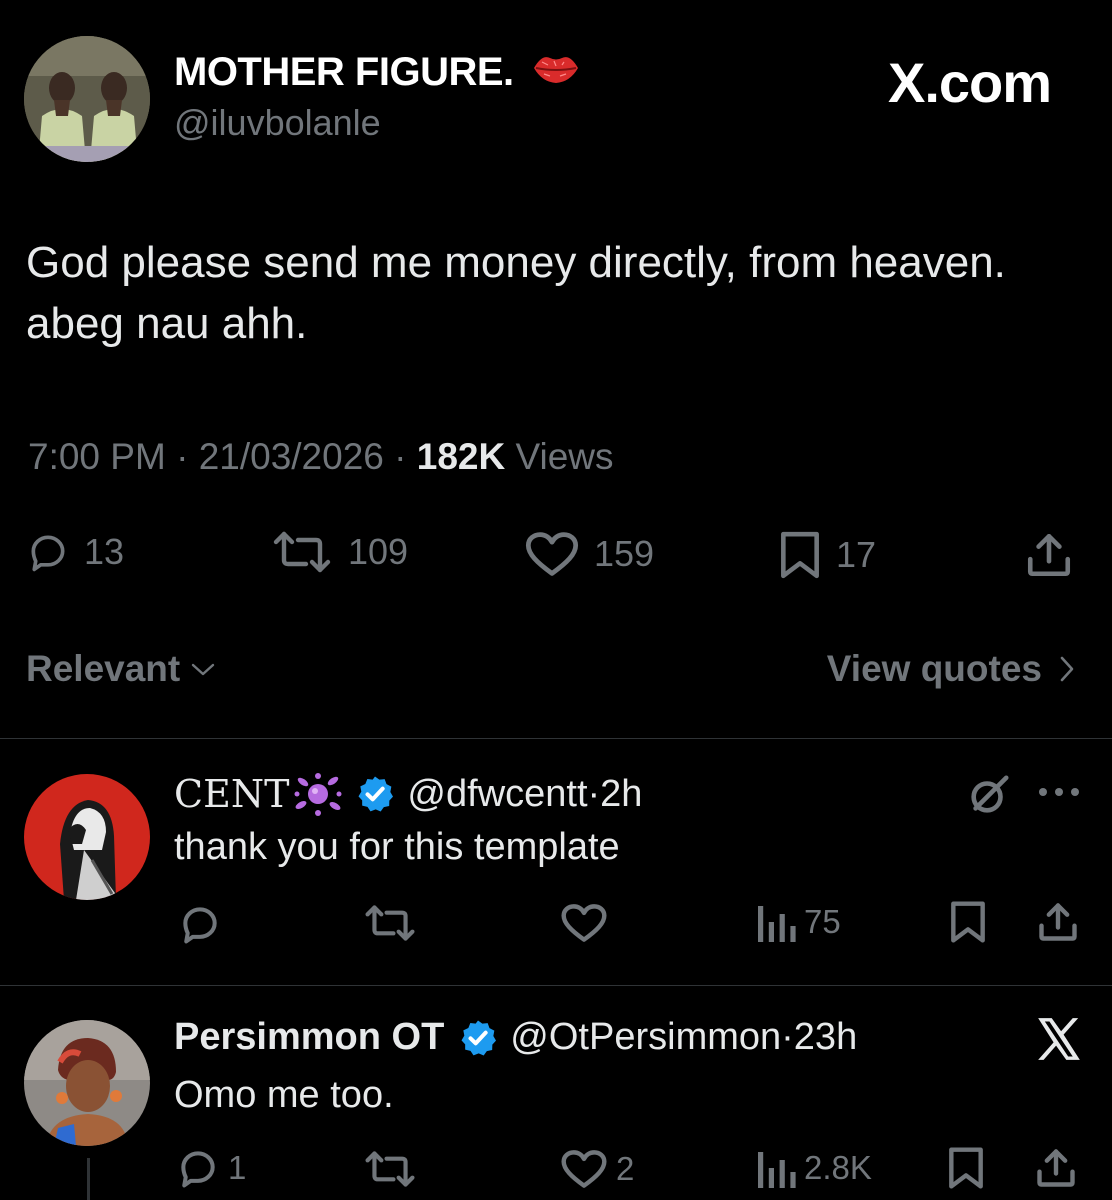  Describe the element at coordinates (203, 669) in the screenshot. I see `chevron-down-icon` at that location.